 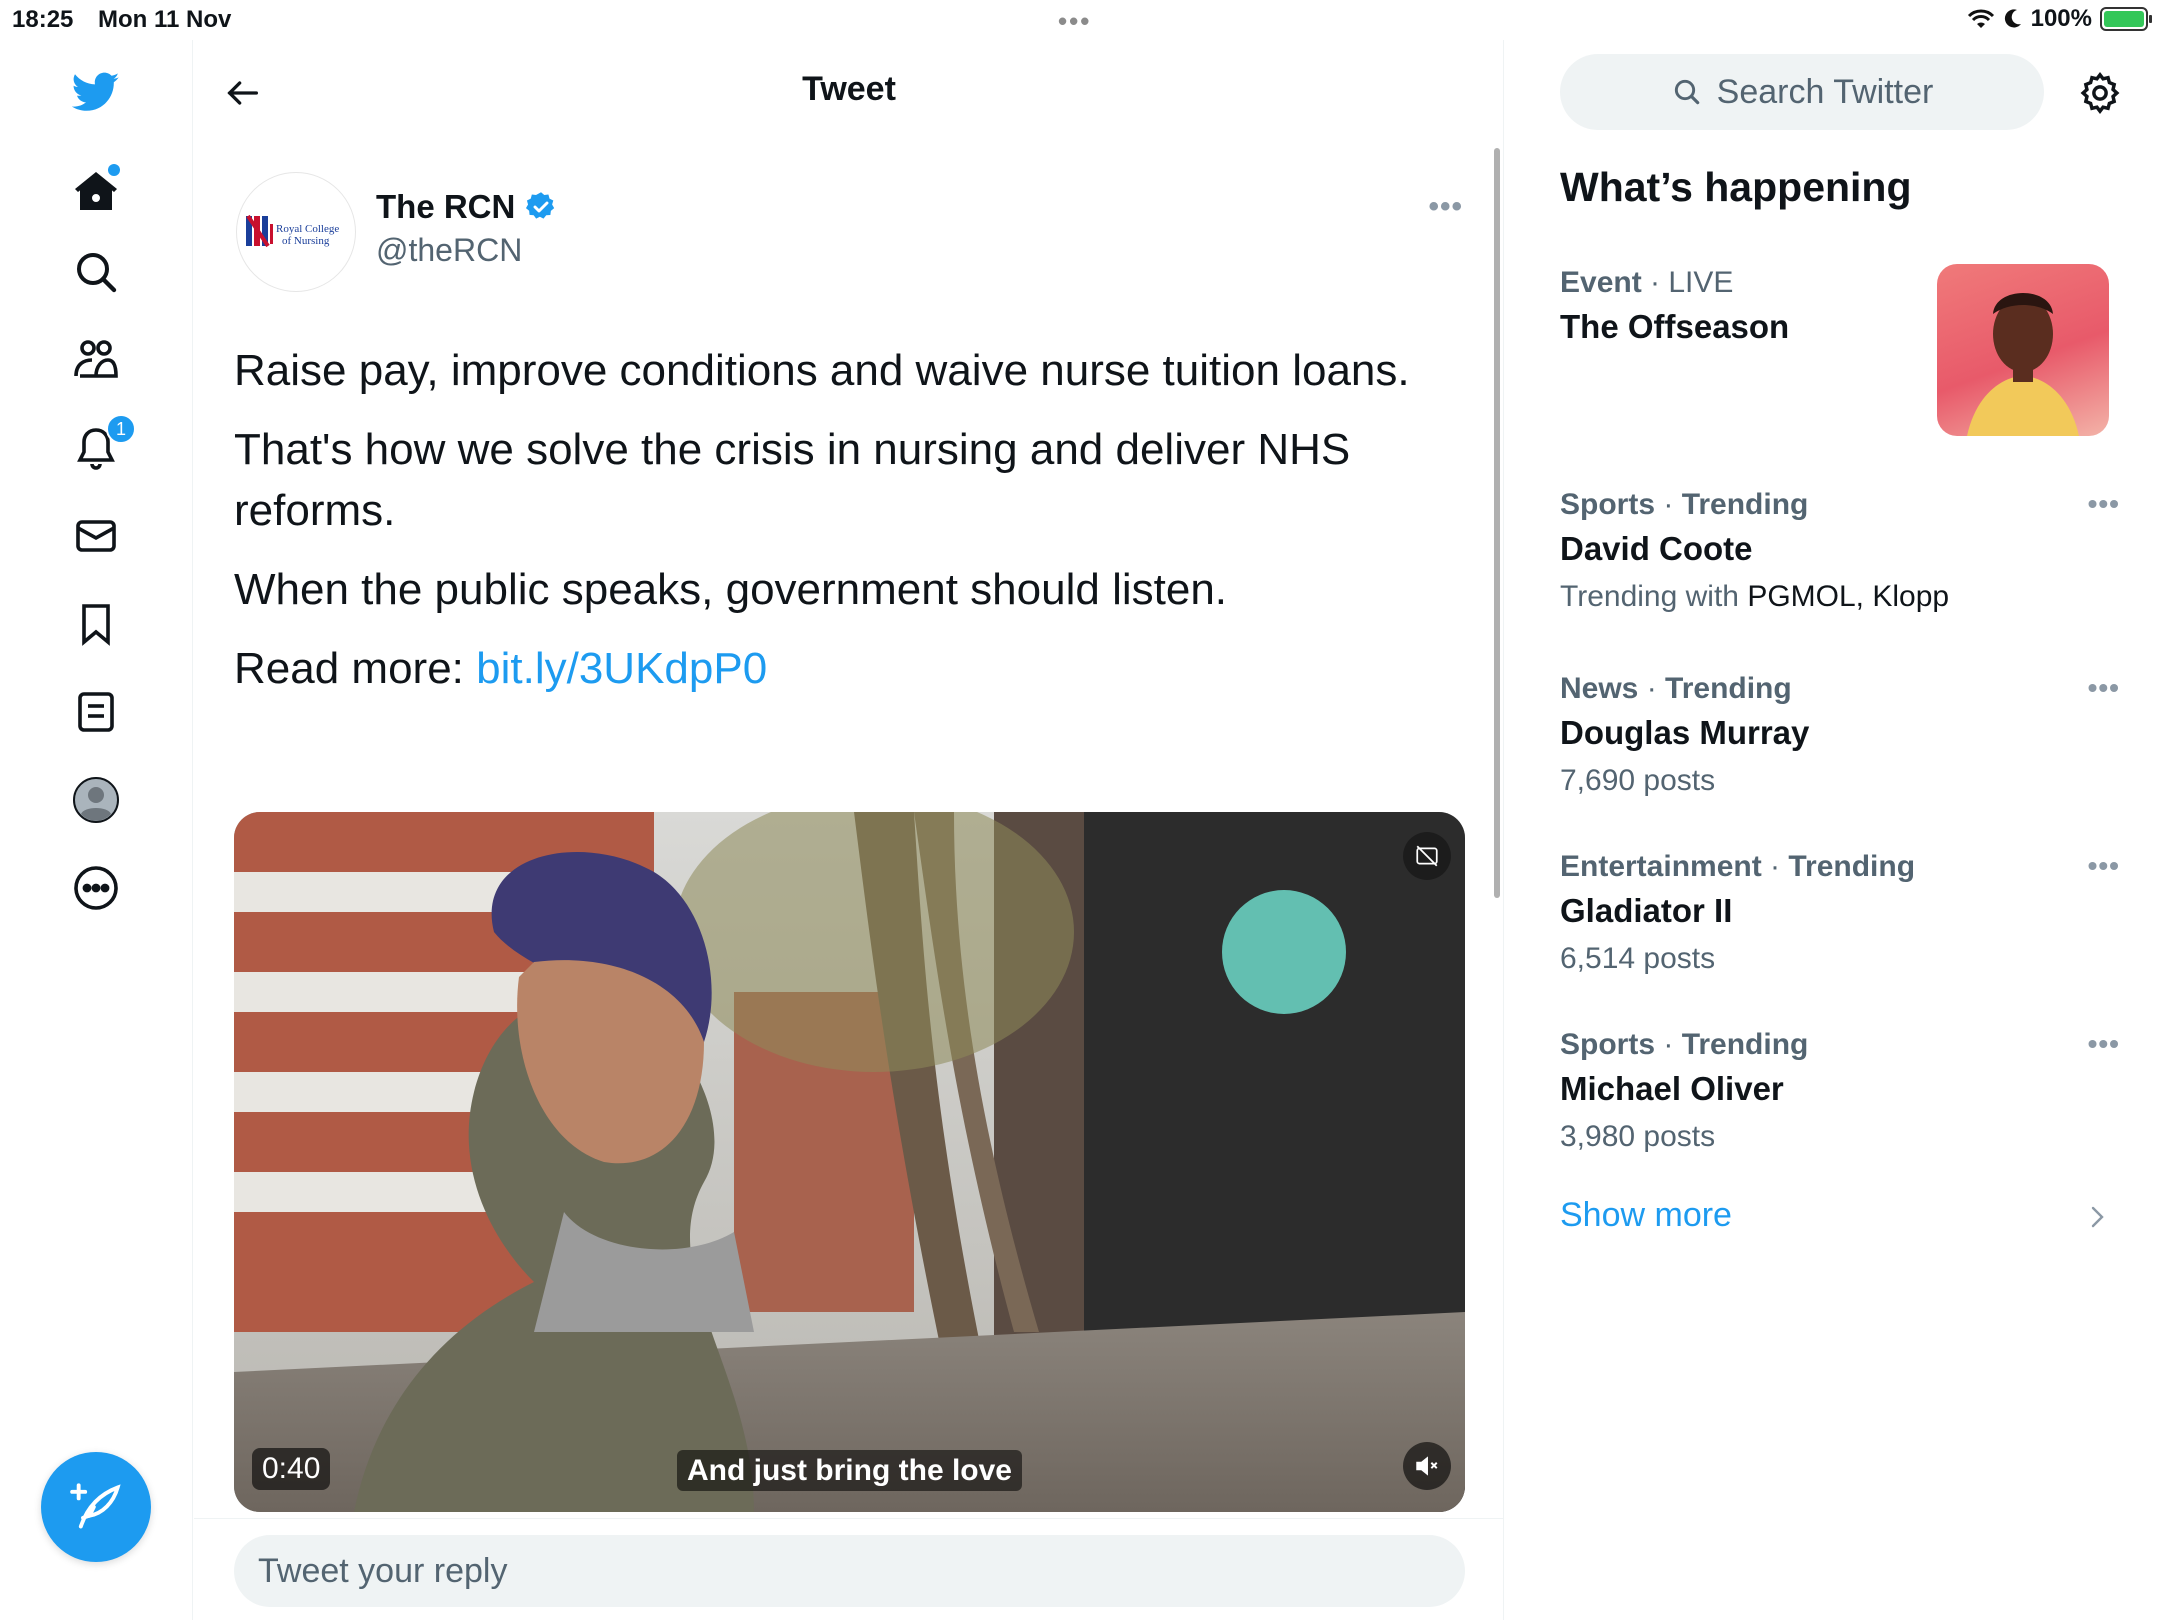 I want to click on rcn-logo-icon: Royal College of Nursing, so click(x=292, y=231).